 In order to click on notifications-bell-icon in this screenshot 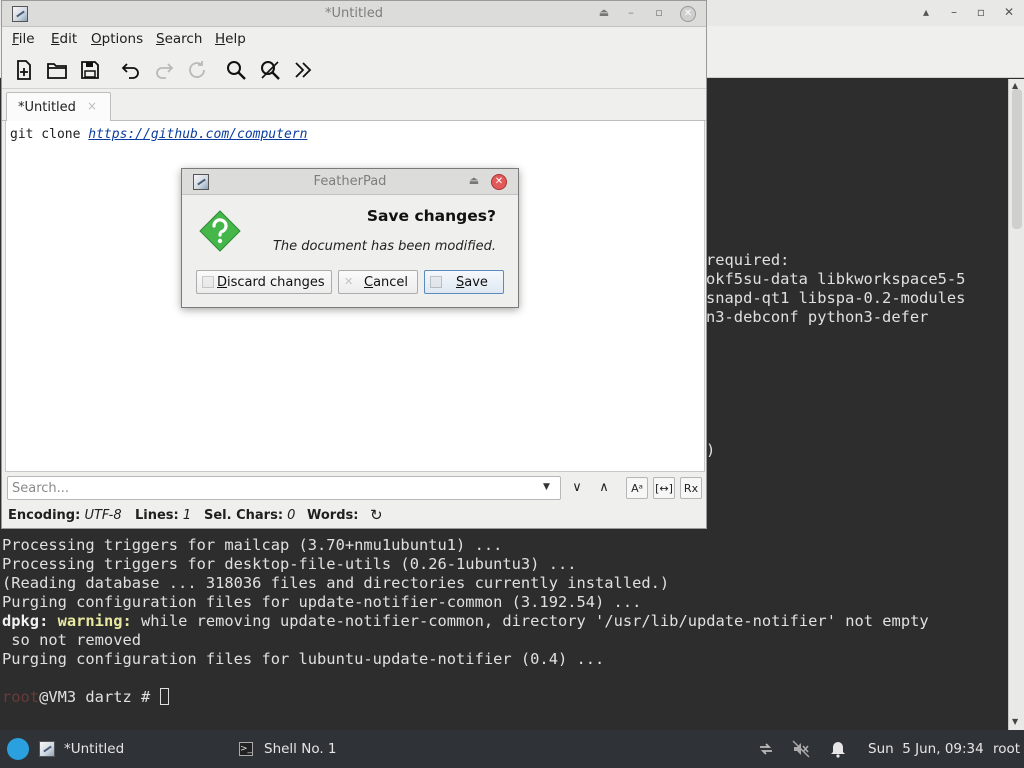, I will do `click(838, 749)`.